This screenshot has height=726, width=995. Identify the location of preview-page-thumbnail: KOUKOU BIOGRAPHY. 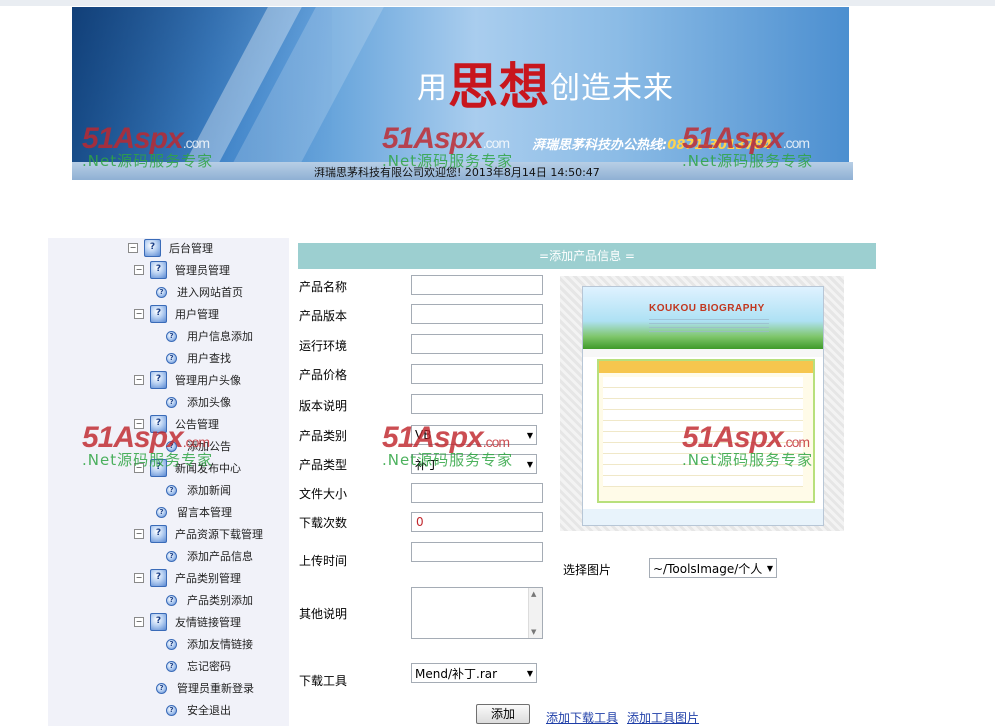
(703, 406).